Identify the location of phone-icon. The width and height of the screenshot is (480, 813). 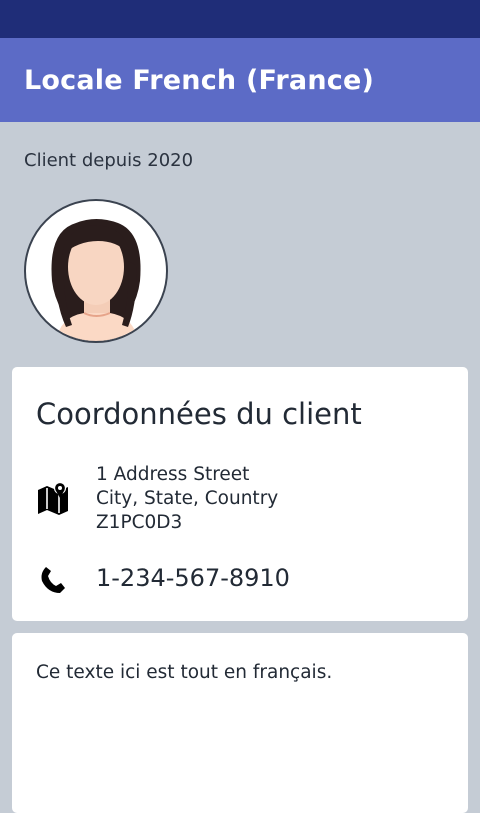
(53, 580).